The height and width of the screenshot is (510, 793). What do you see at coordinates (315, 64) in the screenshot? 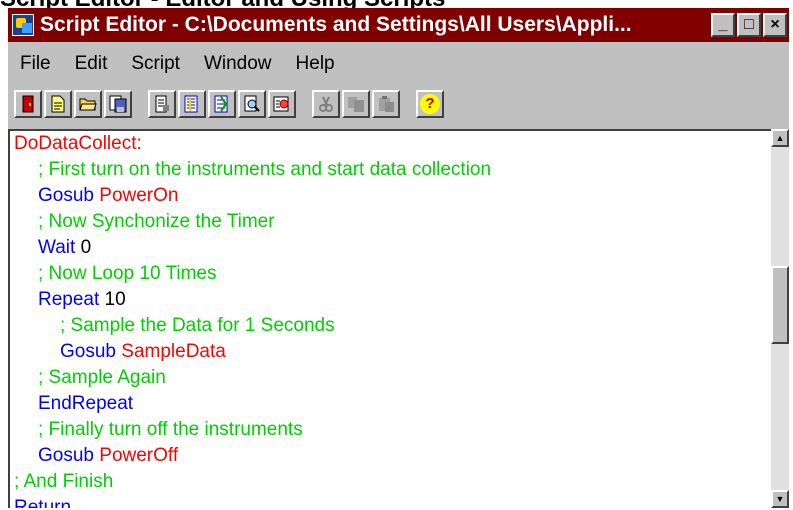
I see `menu-help: Help` at bounding box center [315, 64].